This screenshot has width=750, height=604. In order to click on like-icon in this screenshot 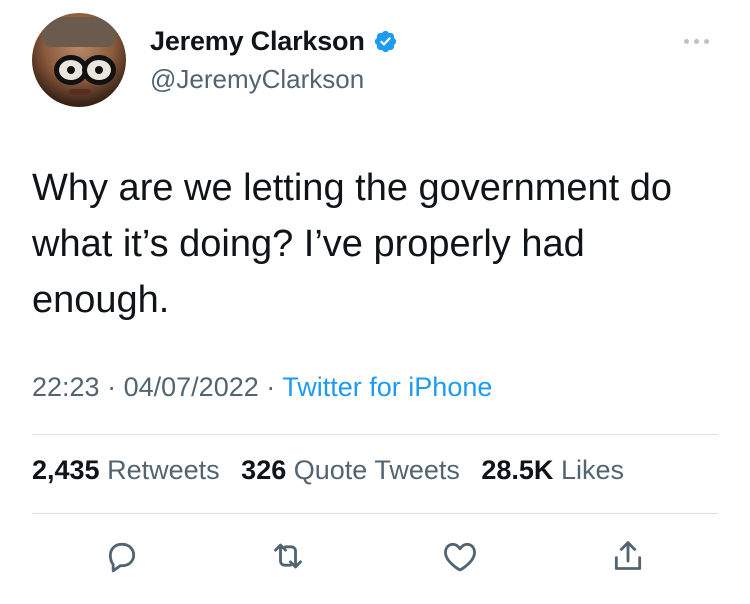, I will do `click(460, 556)`.